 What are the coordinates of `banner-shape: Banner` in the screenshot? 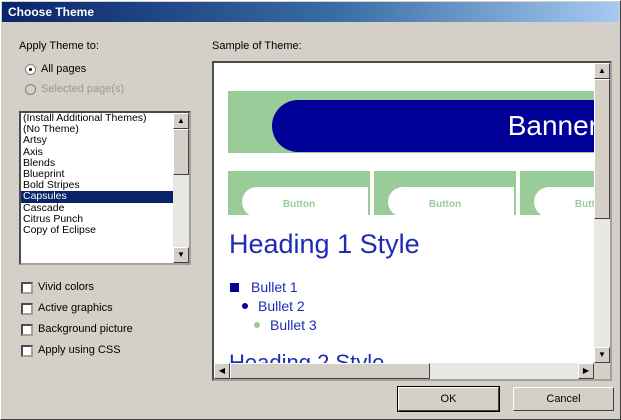 It's located at (435, 126).